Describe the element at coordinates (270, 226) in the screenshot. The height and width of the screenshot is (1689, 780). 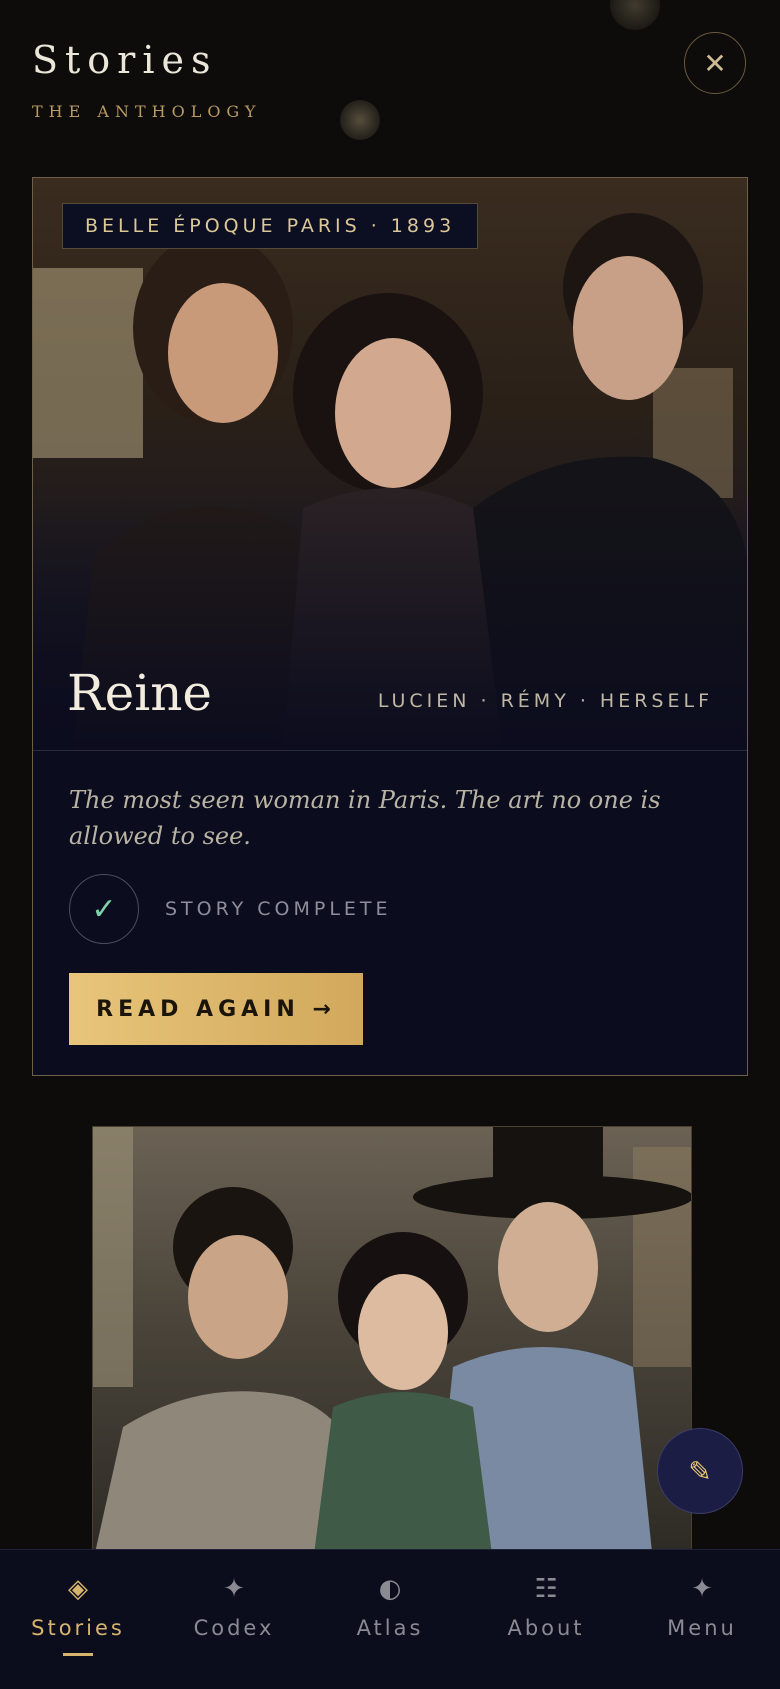
I see `story-setting-tag: BELLE ÉPOQUE PARIS · 1893` at that location.